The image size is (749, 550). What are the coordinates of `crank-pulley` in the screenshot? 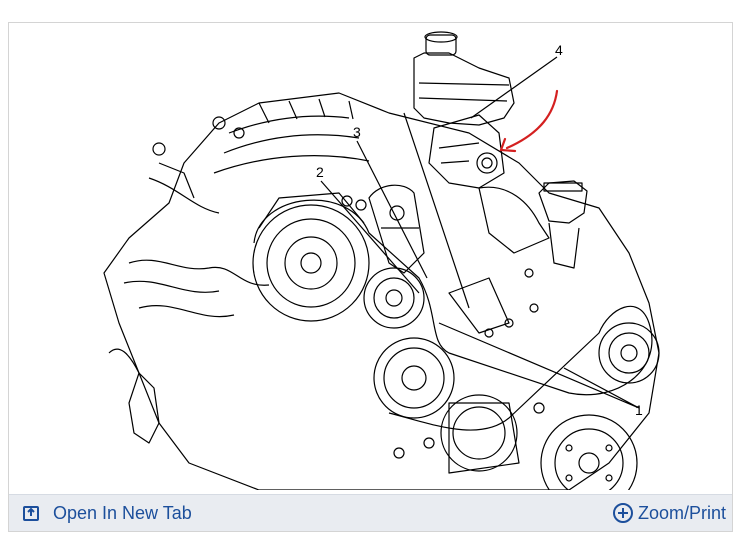 It's located at (414, 378).